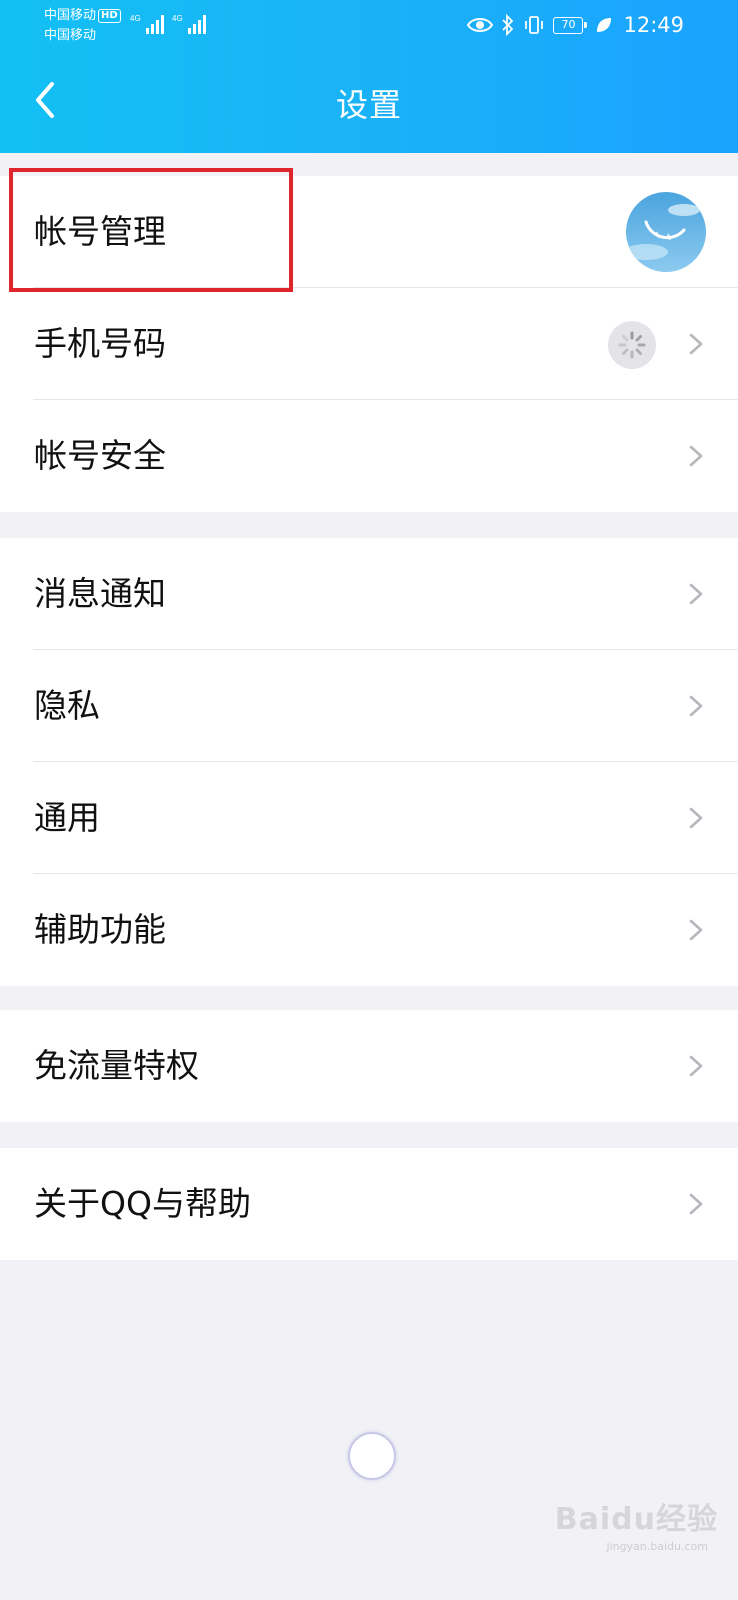 This screenshot has width=738, height=1600. Describe the element at coordinates (534, 25) in the screenshot. I see `vibrate-icon` at that location.